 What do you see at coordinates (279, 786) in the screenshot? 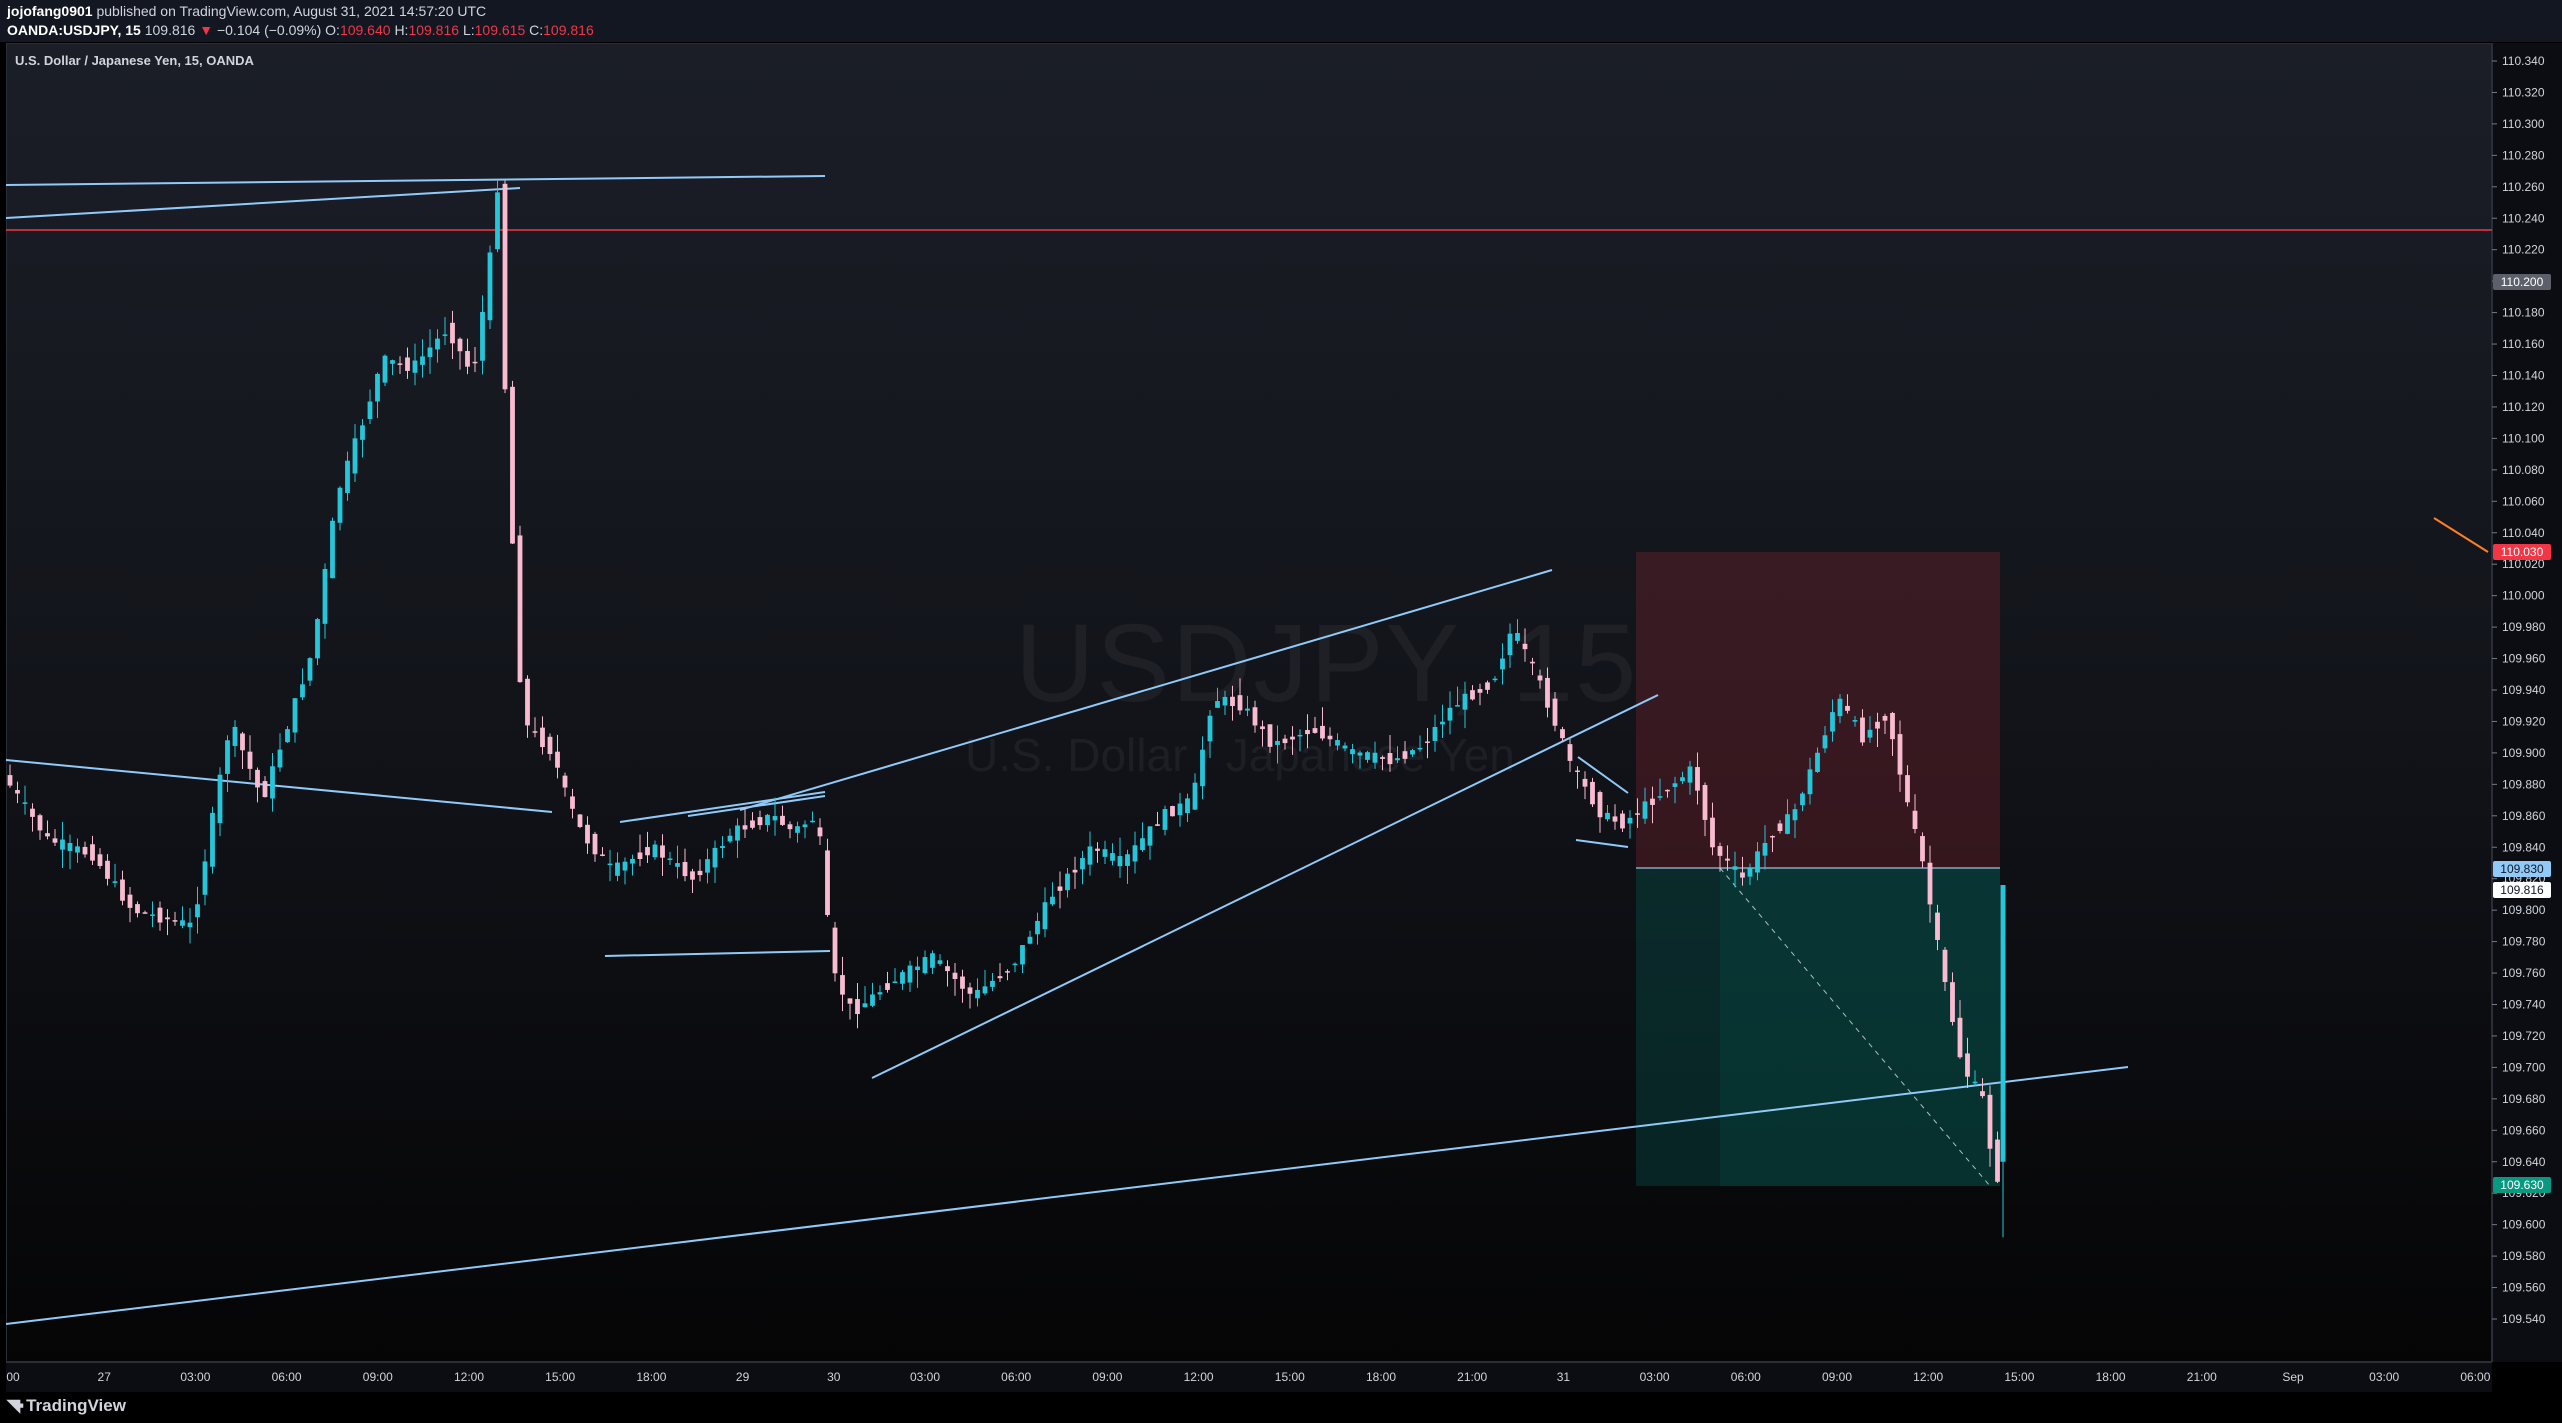
I see `trendline-left-support` at bounding box center [279, 786].